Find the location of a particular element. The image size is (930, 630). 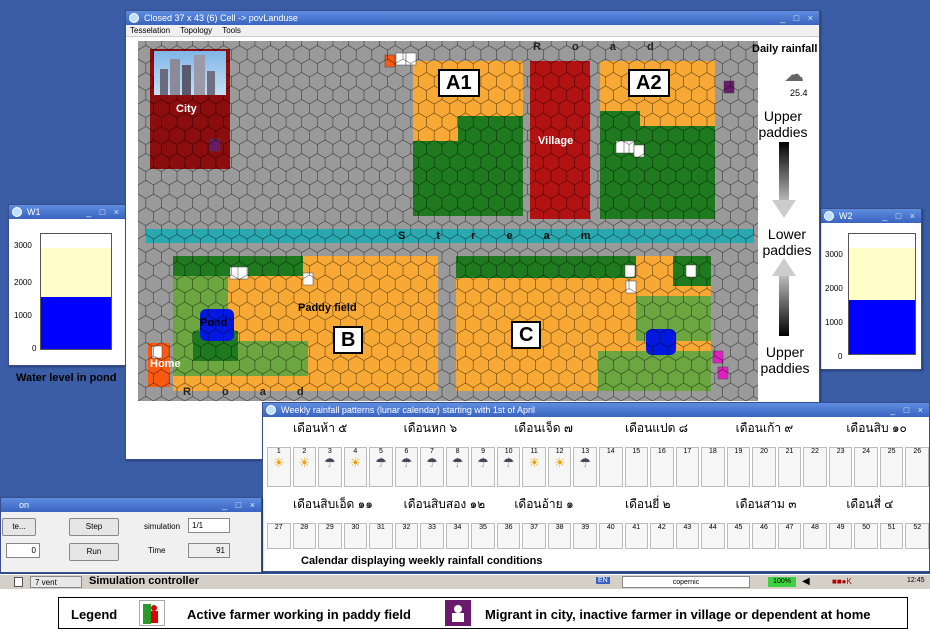

speaker-icon: ◀ is located at coordinates (806, 581).